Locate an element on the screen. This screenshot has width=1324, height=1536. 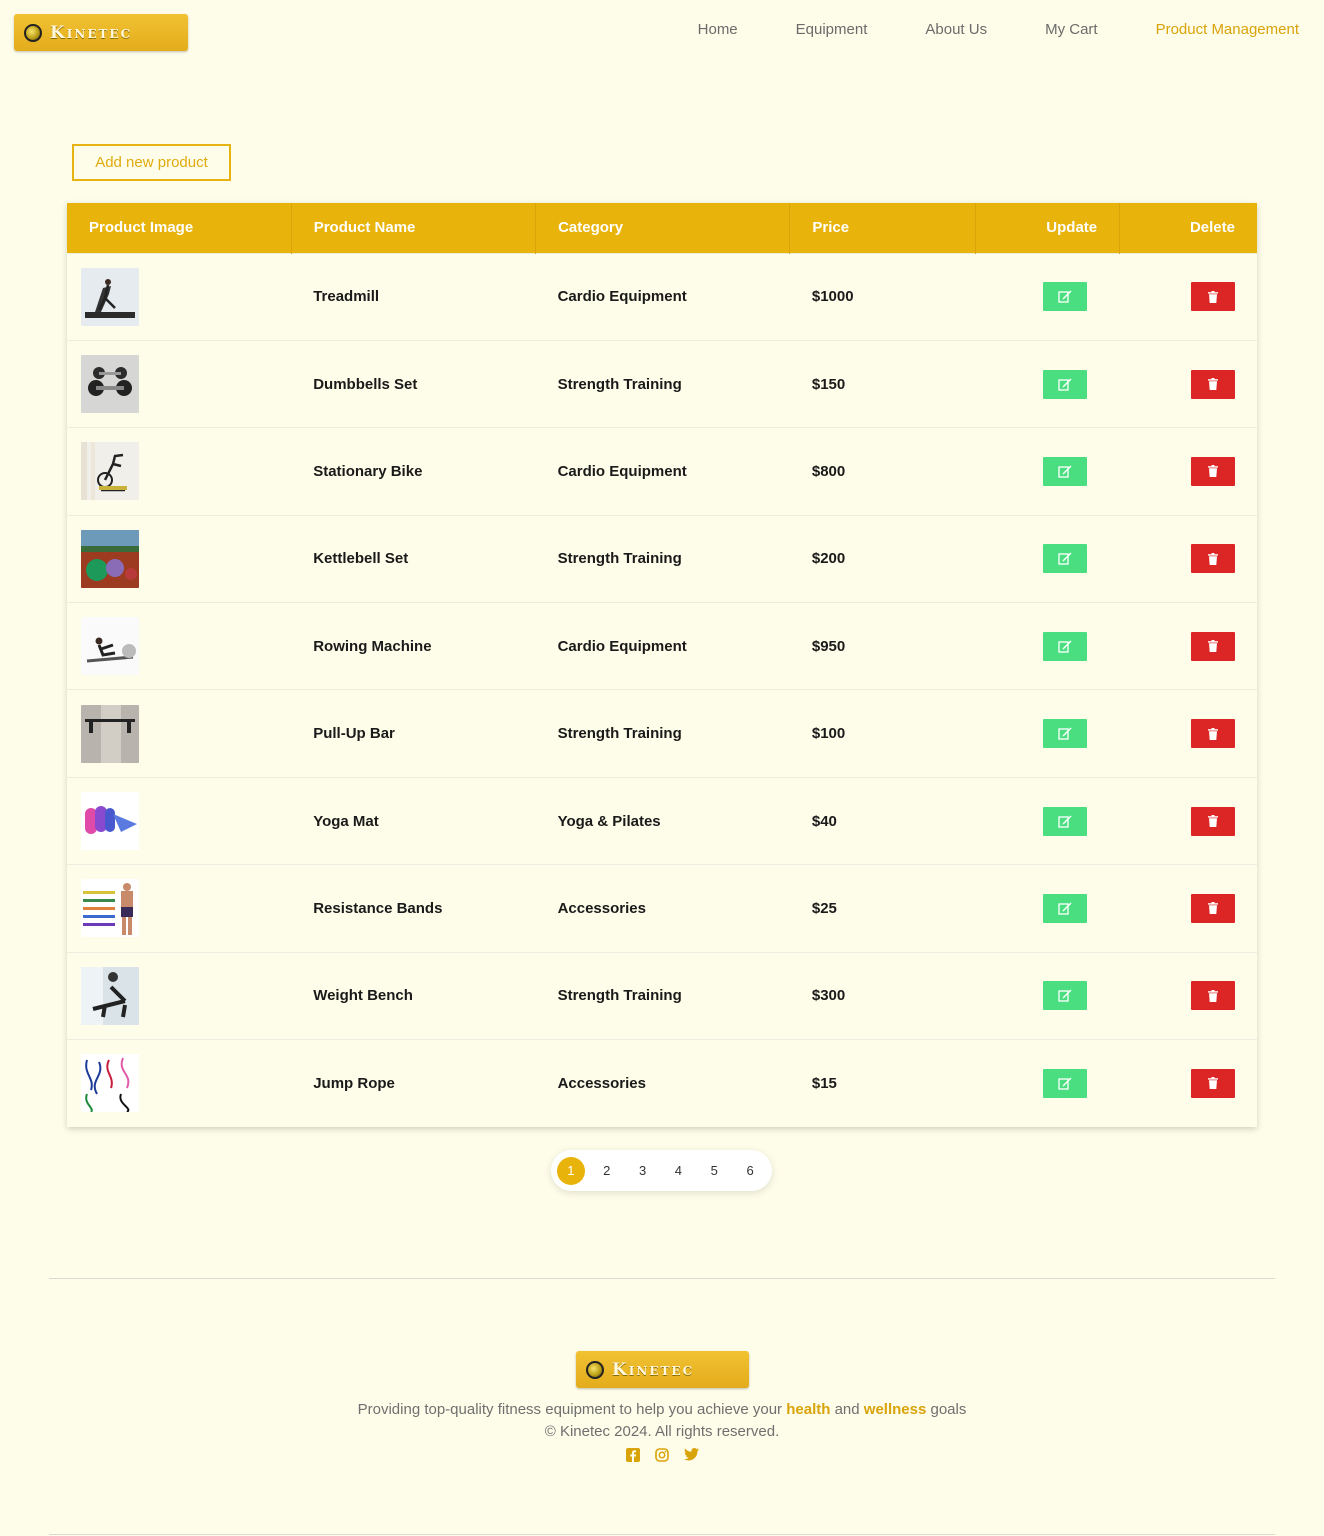
product-category: Yoga & Pilates is located at coordinates (609, 821).